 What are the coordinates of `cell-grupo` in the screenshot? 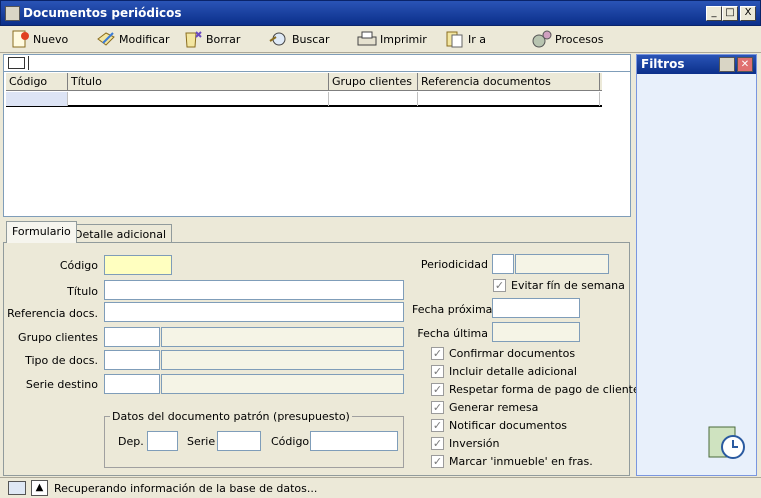 It's located at (373, 99).